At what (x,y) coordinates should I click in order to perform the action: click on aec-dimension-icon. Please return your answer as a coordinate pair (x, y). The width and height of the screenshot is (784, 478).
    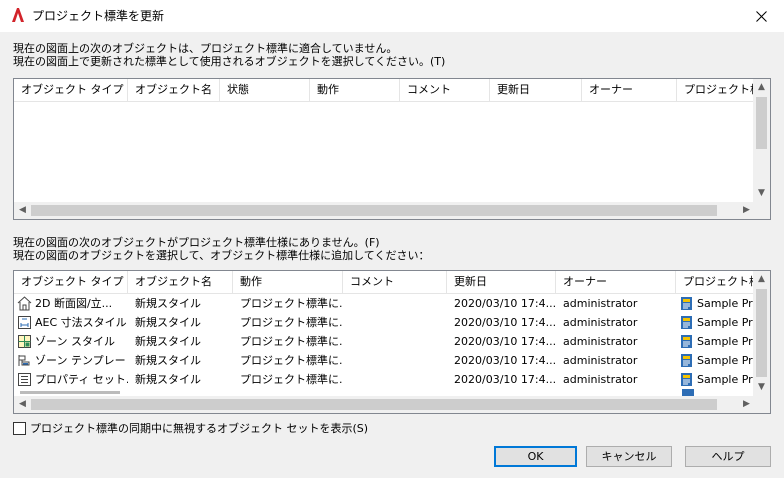
    Looking at the image, I should click on (24, 322).